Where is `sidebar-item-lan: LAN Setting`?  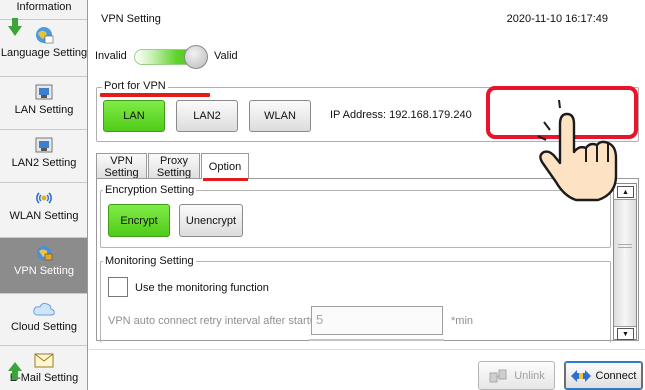 sidebar-item-lan: LAN Setting is located at coordinates (43, 103).